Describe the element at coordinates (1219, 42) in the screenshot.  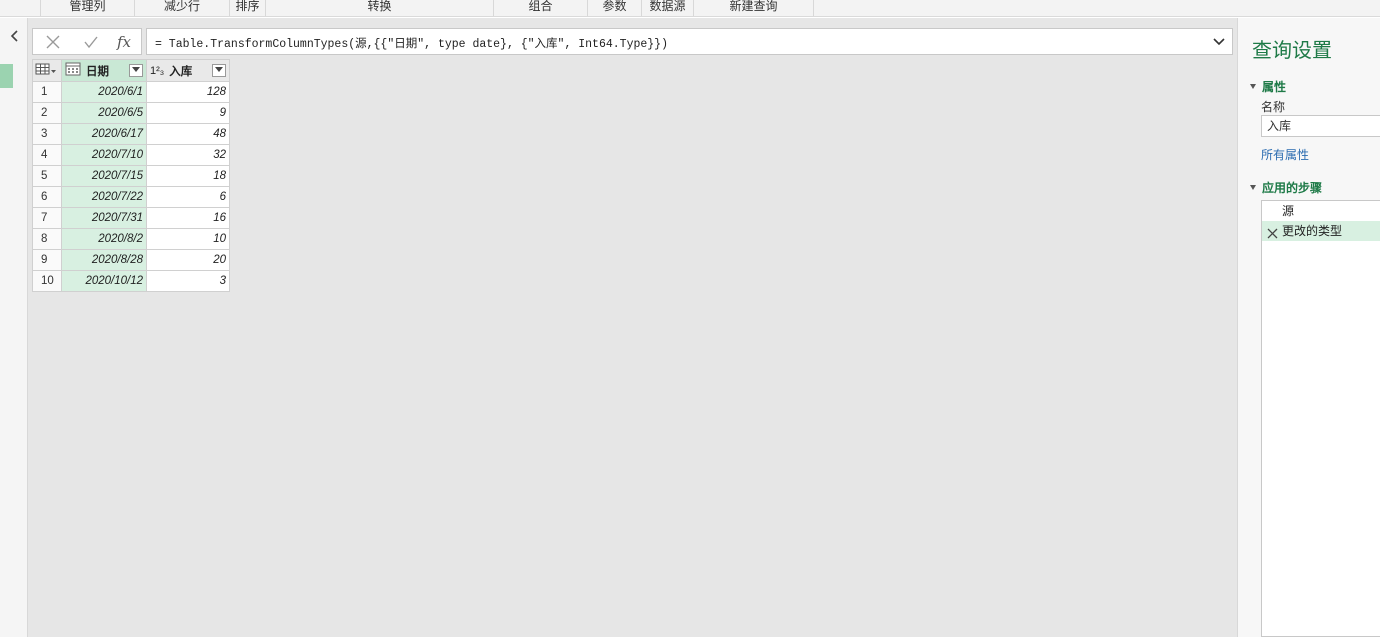
I see `chevron-down-icon` at that location.